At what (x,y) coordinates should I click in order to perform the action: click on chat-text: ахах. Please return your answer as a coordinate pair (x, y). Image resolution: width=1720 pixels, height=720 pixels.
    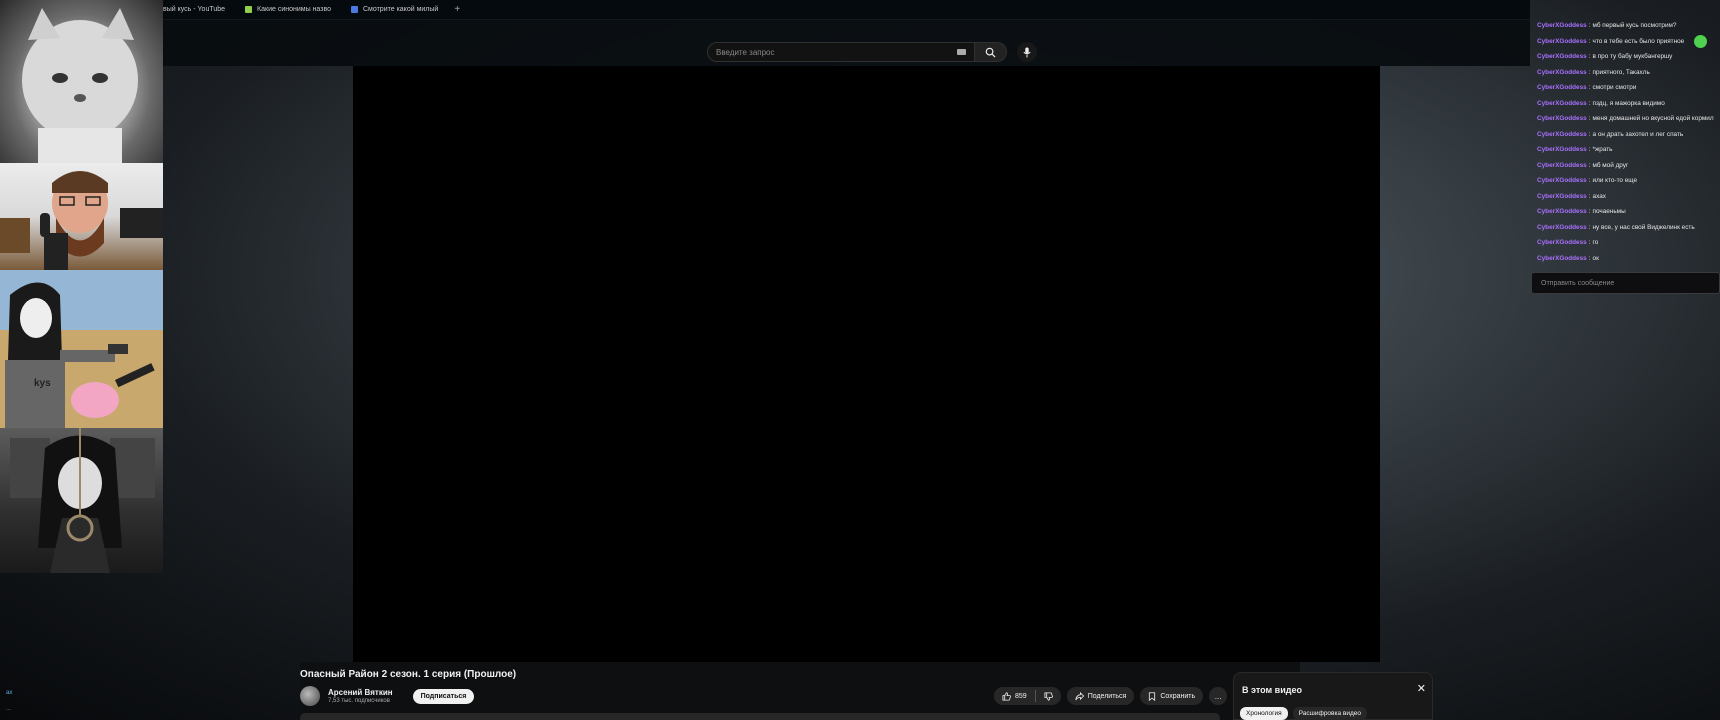
    Looking at the image, I should click on (1599, 196).